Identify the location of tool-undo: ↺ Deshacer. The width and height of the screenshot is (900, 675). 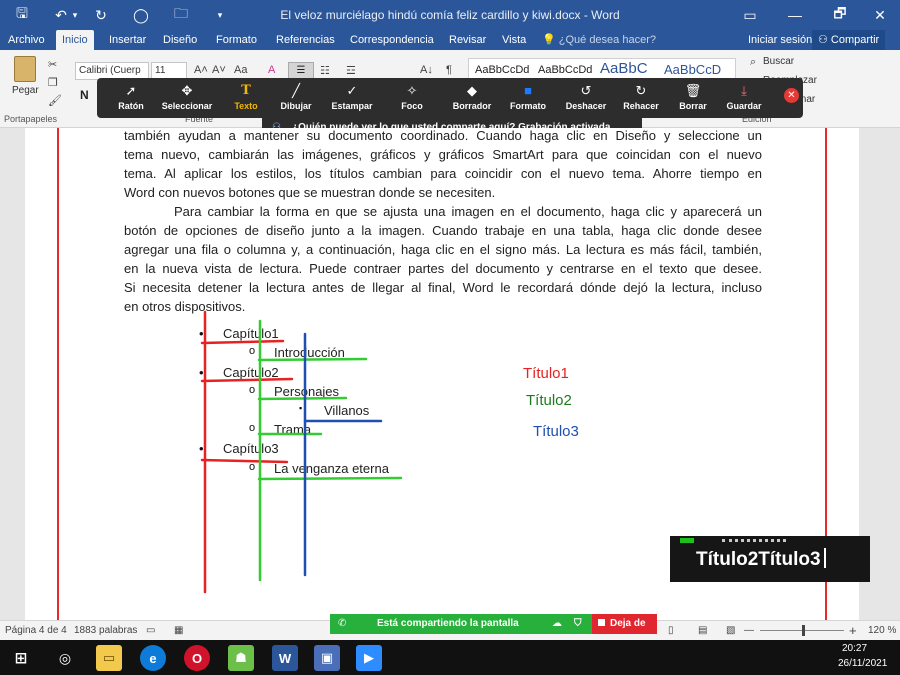
(586, 98).